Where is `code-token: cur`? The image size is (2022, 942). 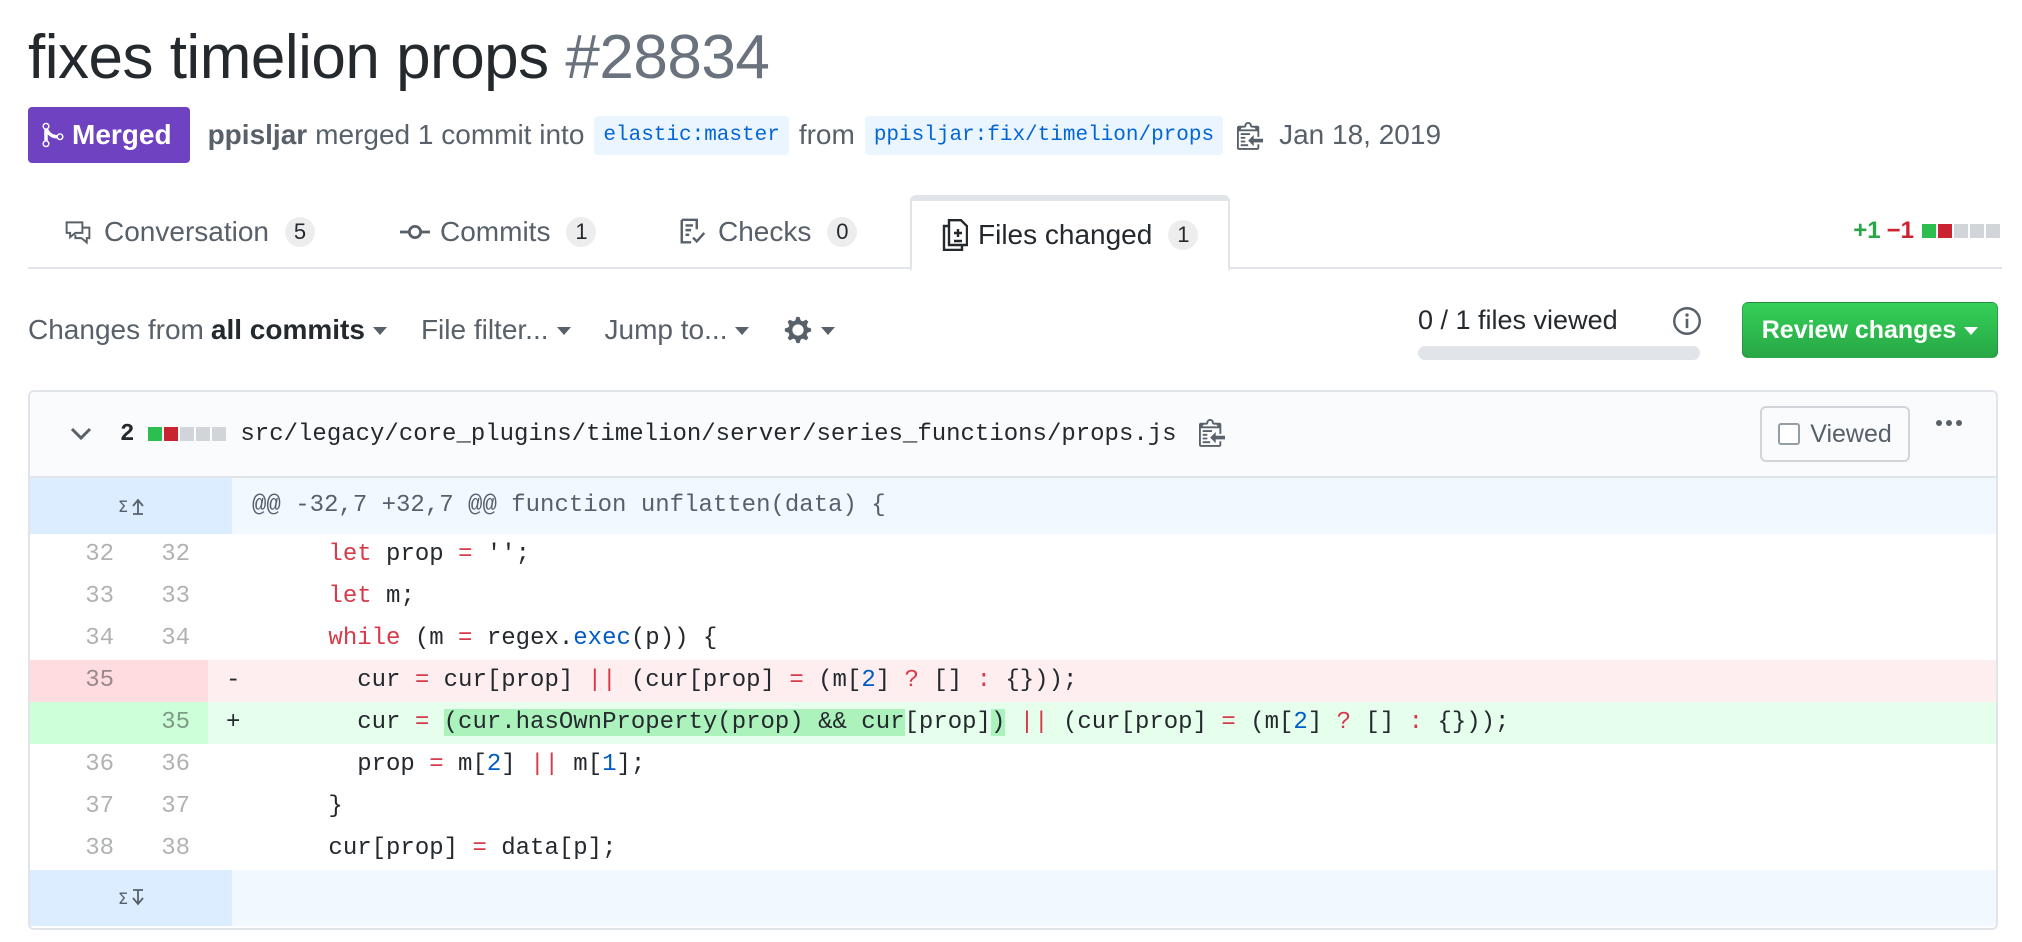 code-token: cur is located at coordinates (328, 680).